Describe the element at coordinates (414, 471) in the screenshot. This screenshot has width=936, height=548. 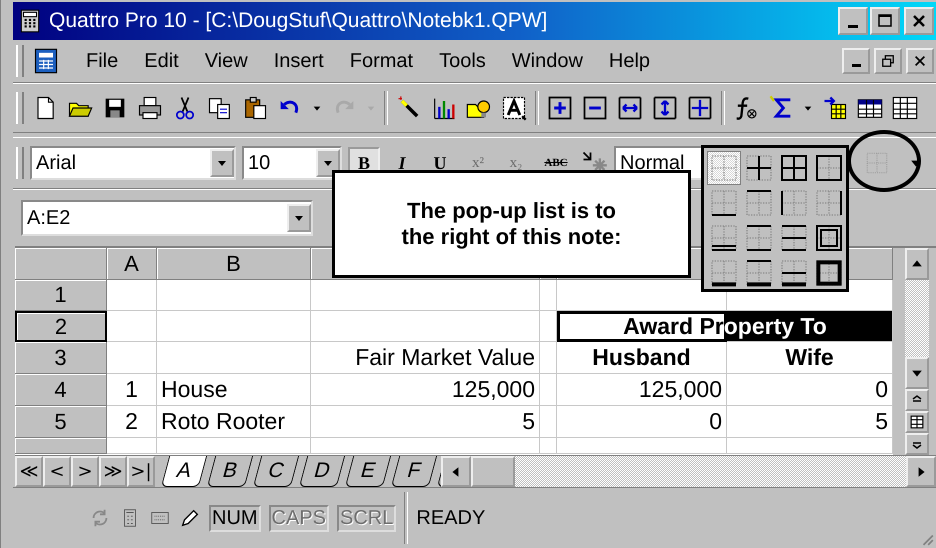
I see `sheet-tab: F` at that location.